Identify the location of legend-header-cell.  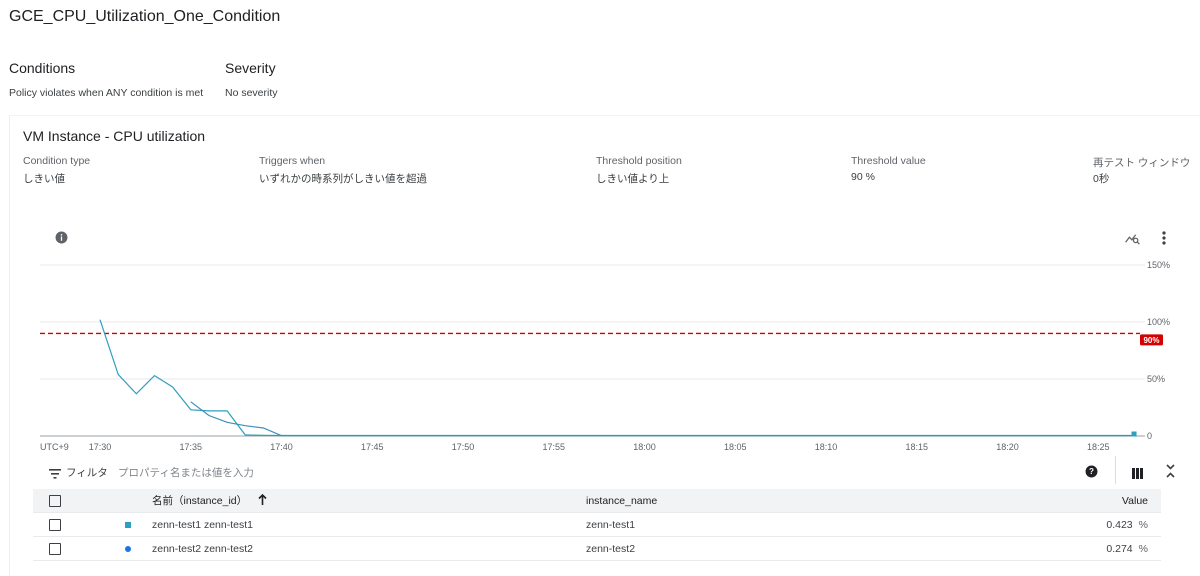
(129, 501).